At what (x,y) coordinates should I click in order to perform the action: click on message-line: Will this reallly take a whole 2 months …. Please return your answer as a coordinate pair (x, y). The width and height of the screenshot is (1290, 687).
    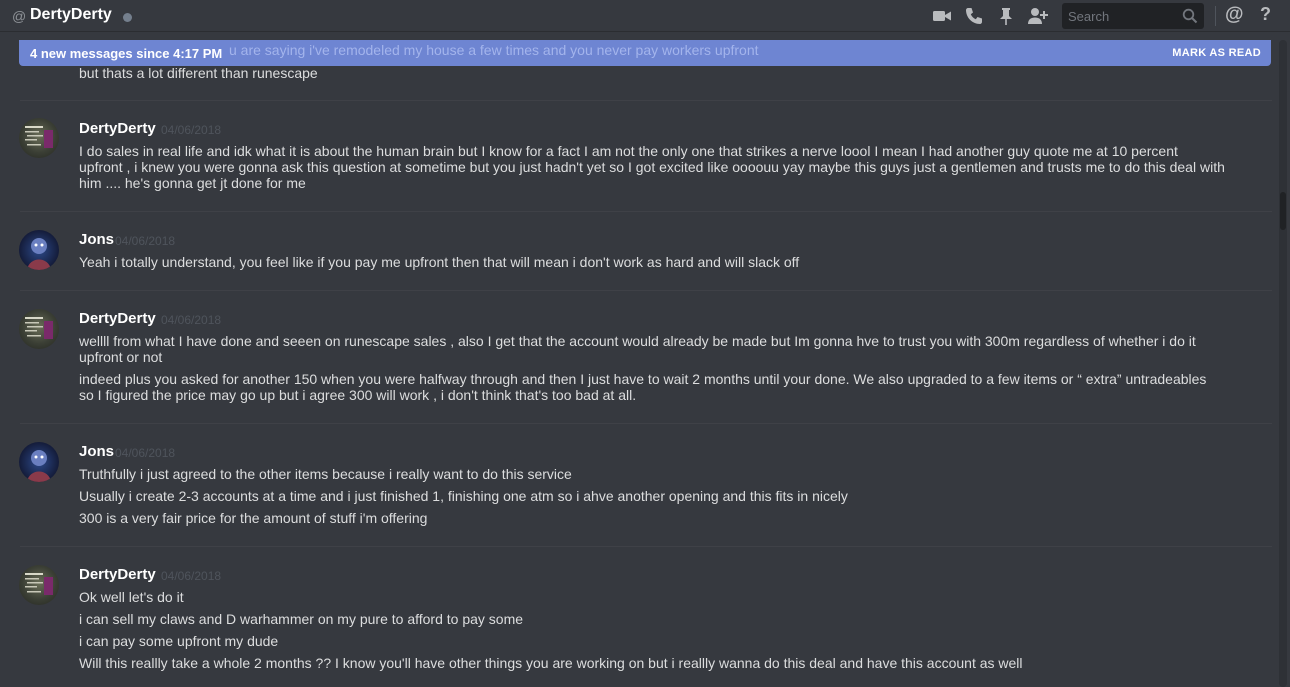
    Looking at the image, I should click on (551, 663).